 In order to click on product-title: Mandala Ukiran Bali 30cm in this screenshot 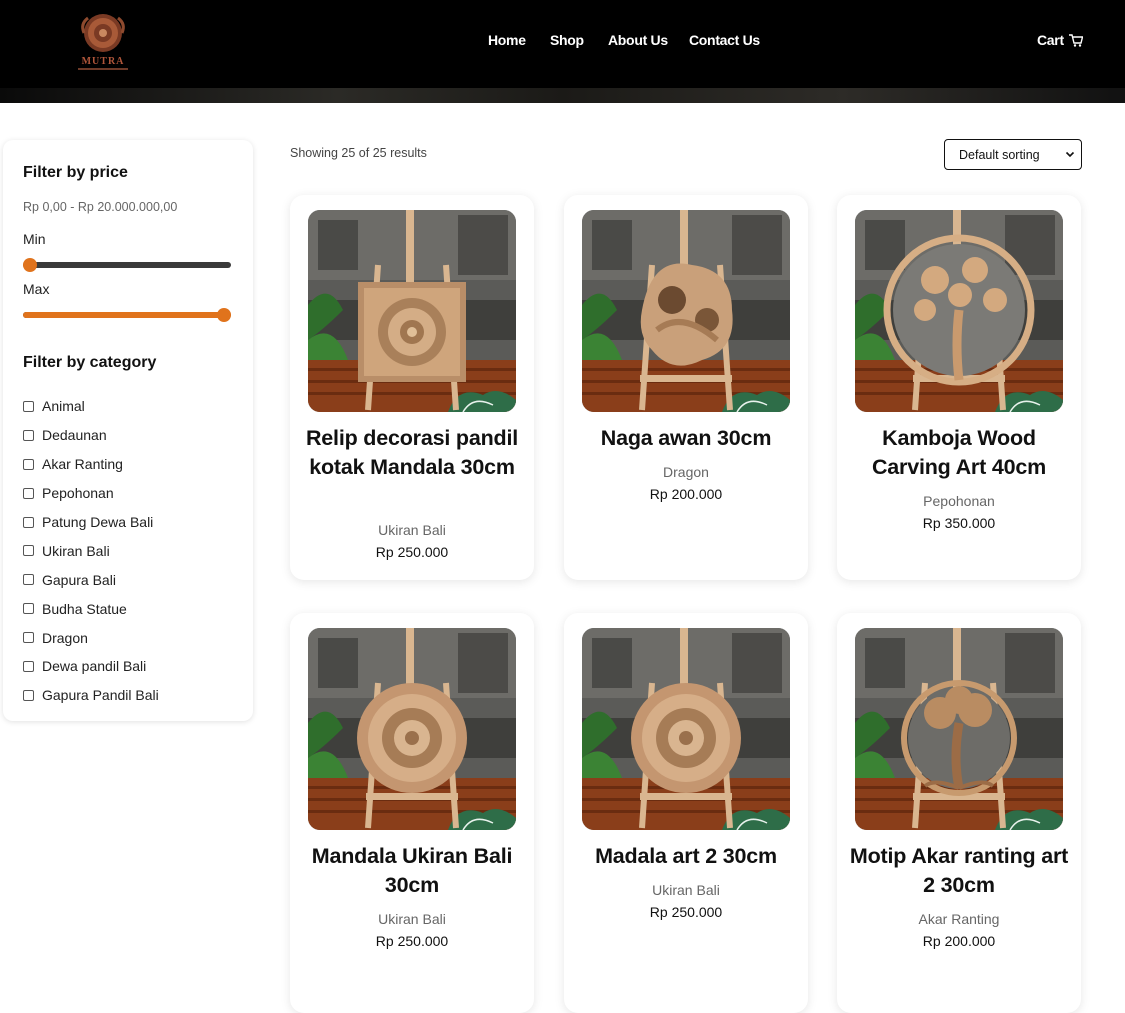, I will do `click(412, 871)`.